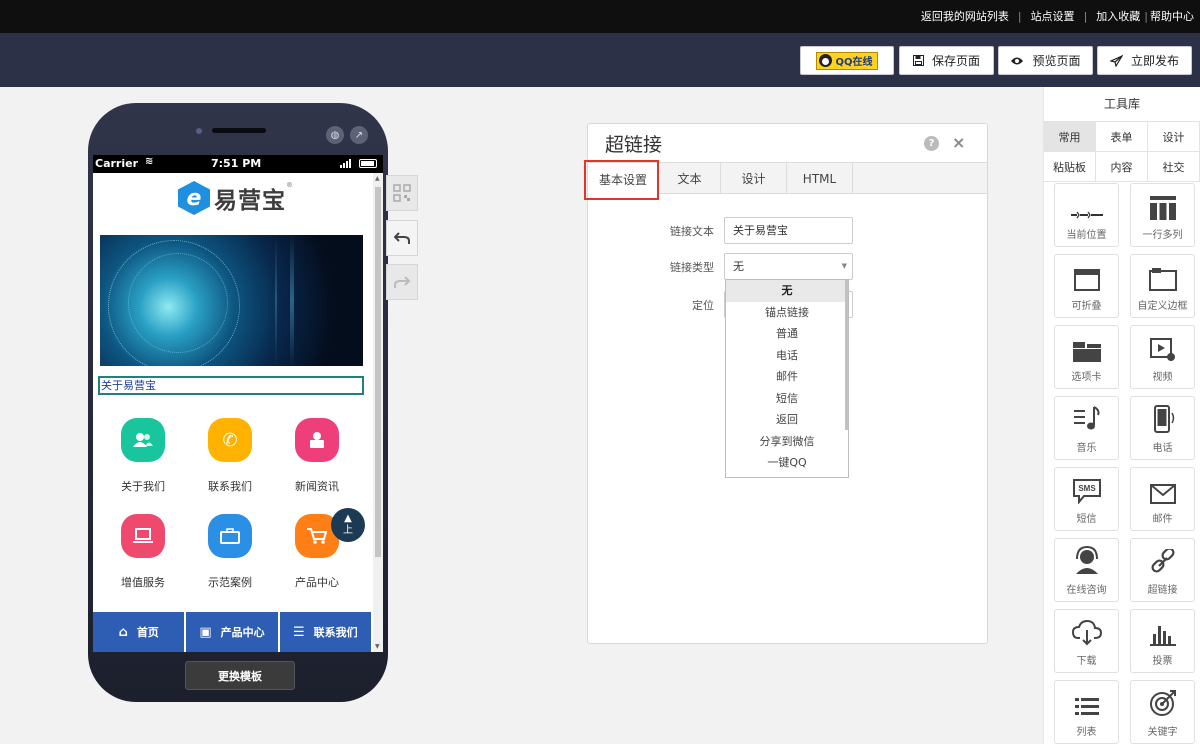 This screenshot has height=744, width=1200. I want to click on tool-label: 超链接, so click(1162, 590).